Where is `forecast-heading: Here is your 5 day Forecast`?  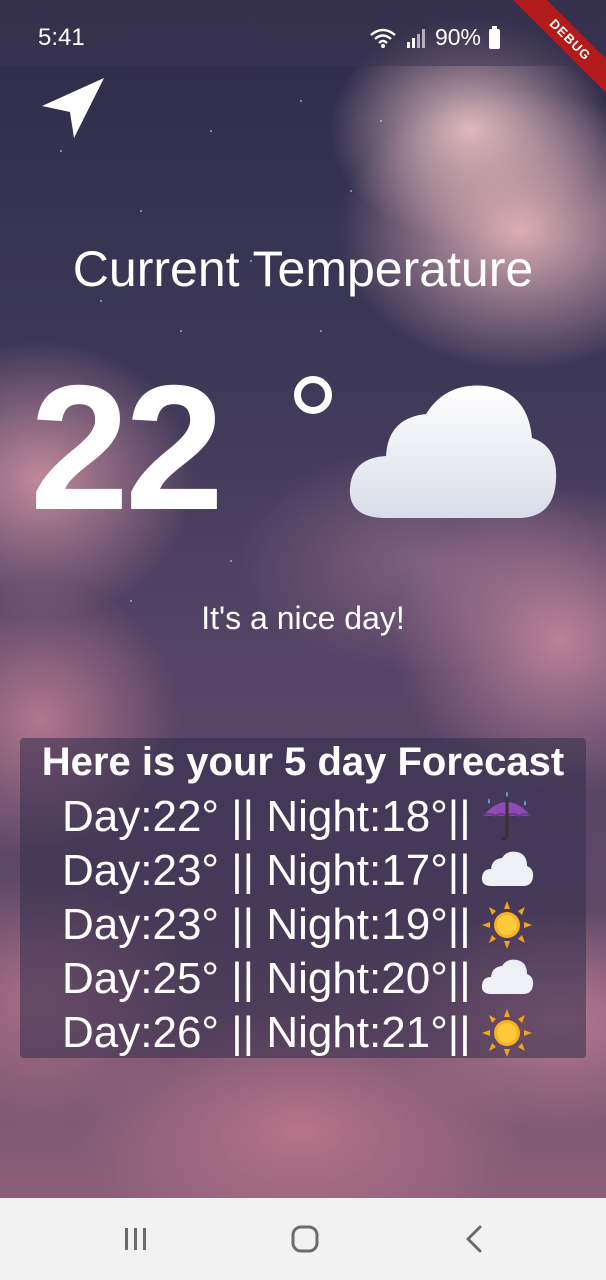 forecast-heading: Here is your 5 day Forecast is located at coordinates (303, 762).